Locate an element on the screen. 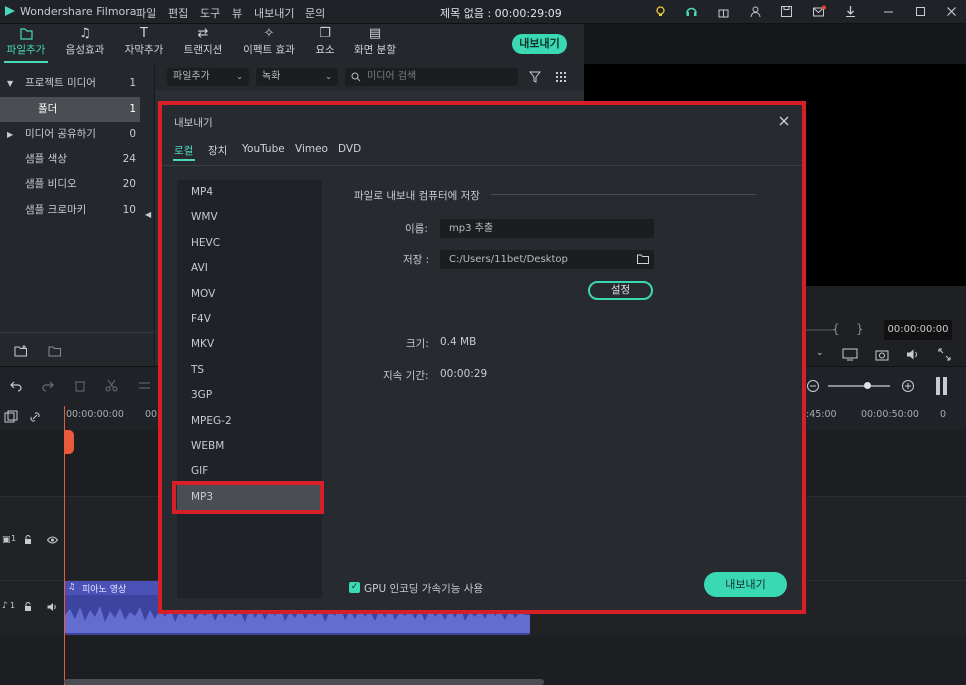  sidebar-item-shared-media: ▶ 미디어 공유하기 0 is located at coordinates (77, 134).